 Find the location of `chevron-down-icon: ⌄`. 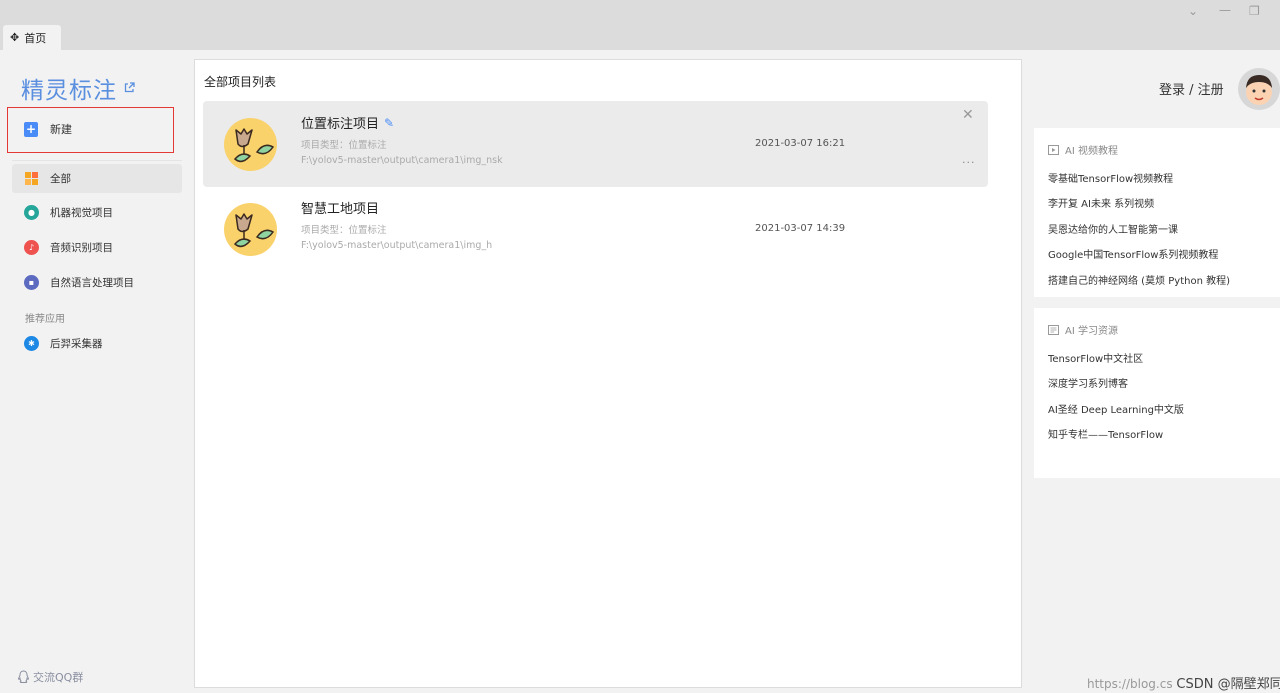

chevron-down-icon: ⌄ is located at coordinates (1193, 11).